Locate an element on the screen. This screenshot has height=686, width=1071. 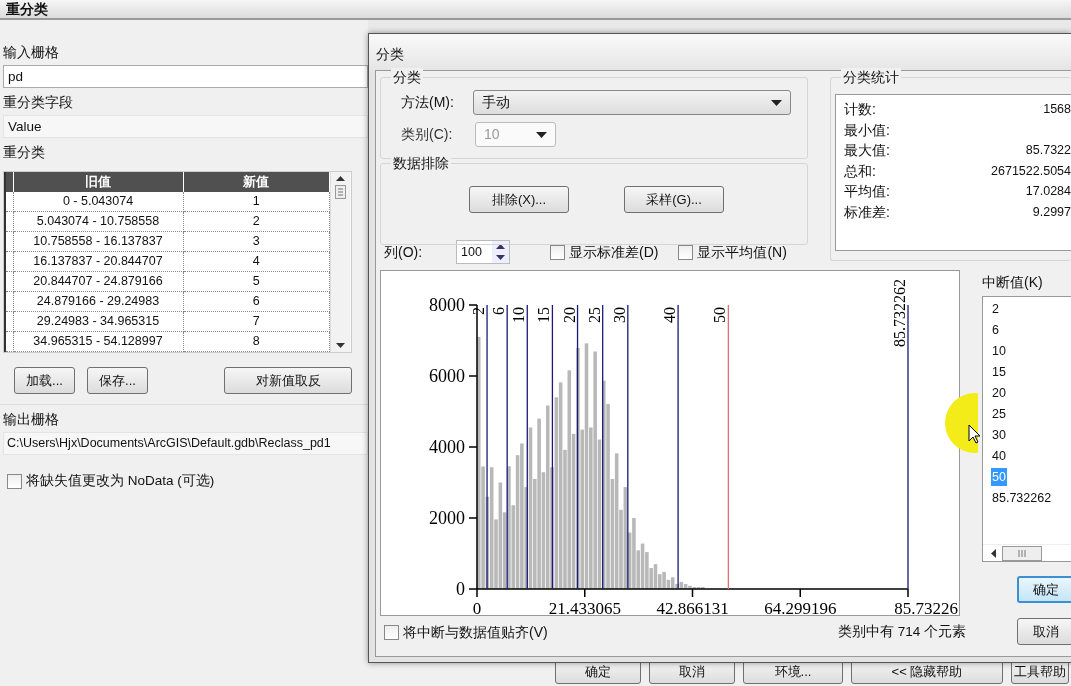
axis-tick-label: 4000 is located at coordinates (447, 447).